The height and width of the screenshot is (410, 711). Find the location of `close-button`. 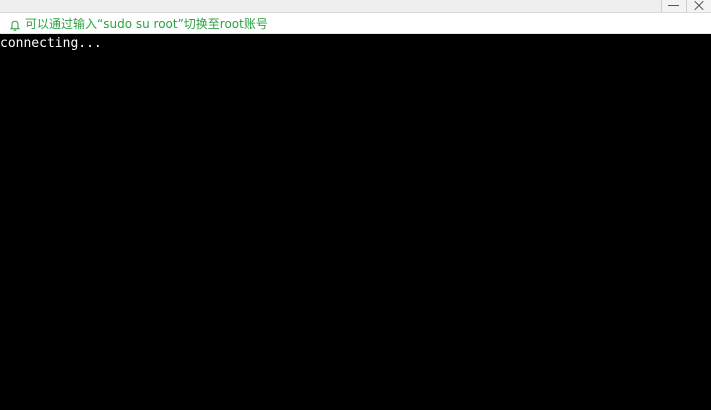

close-button is located at coordinates (698, 6).